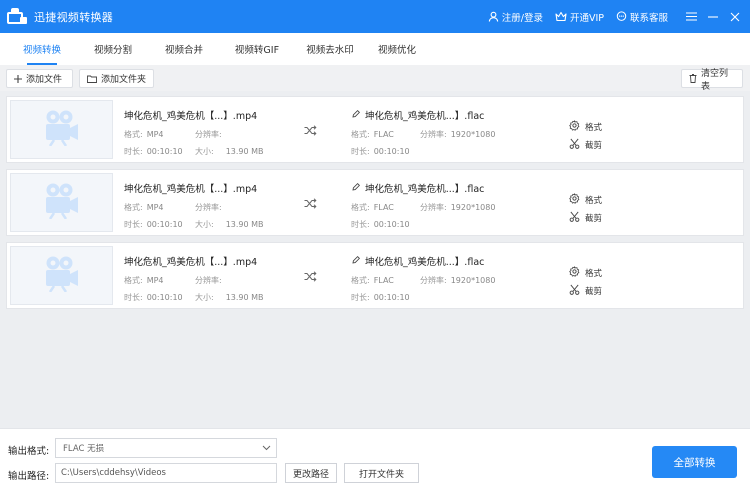 The image size is (750, 493). I want to click on vip-link: 开通VIP, so click(579, 17).